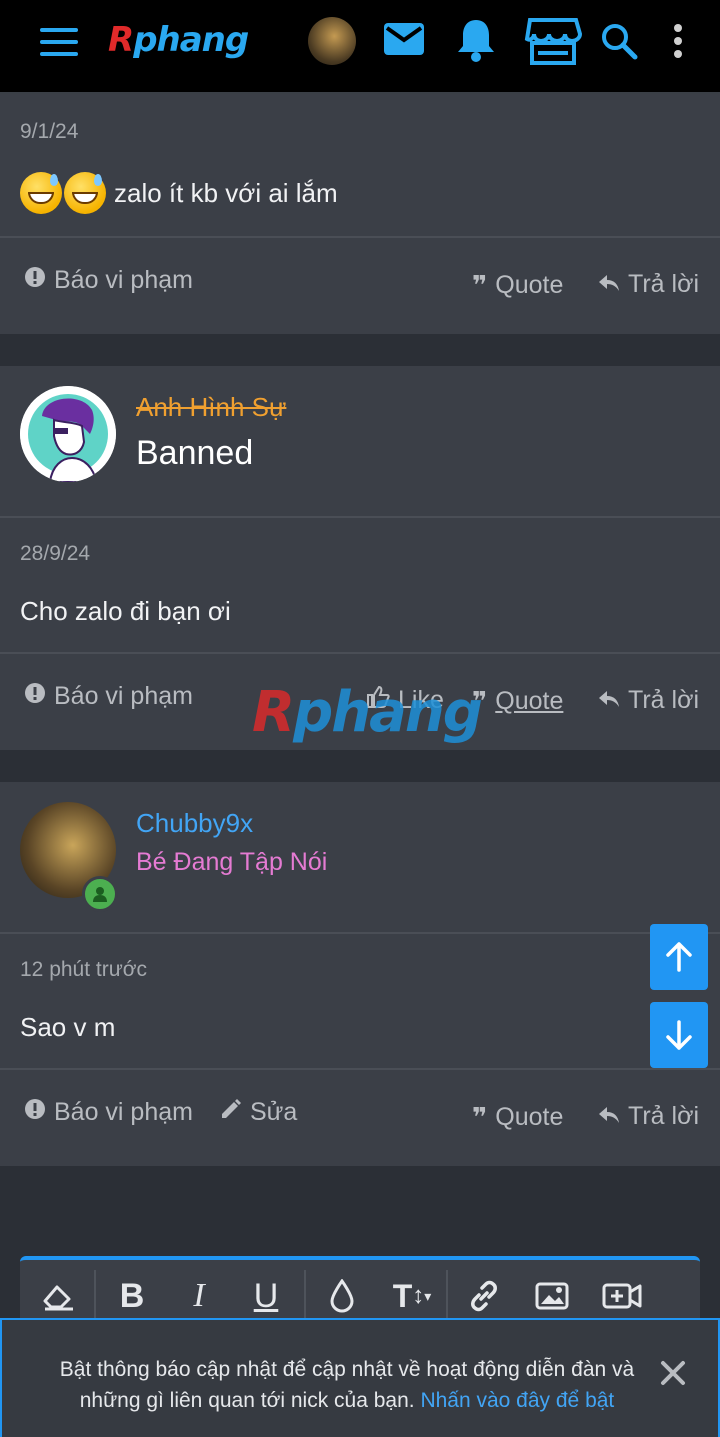 The height and width of the screenshot is (1437, 720). What do you see at coordinates (194, 823) in the screenshot?
I see `username: Chubby9x` at bounding box center [194, 823].